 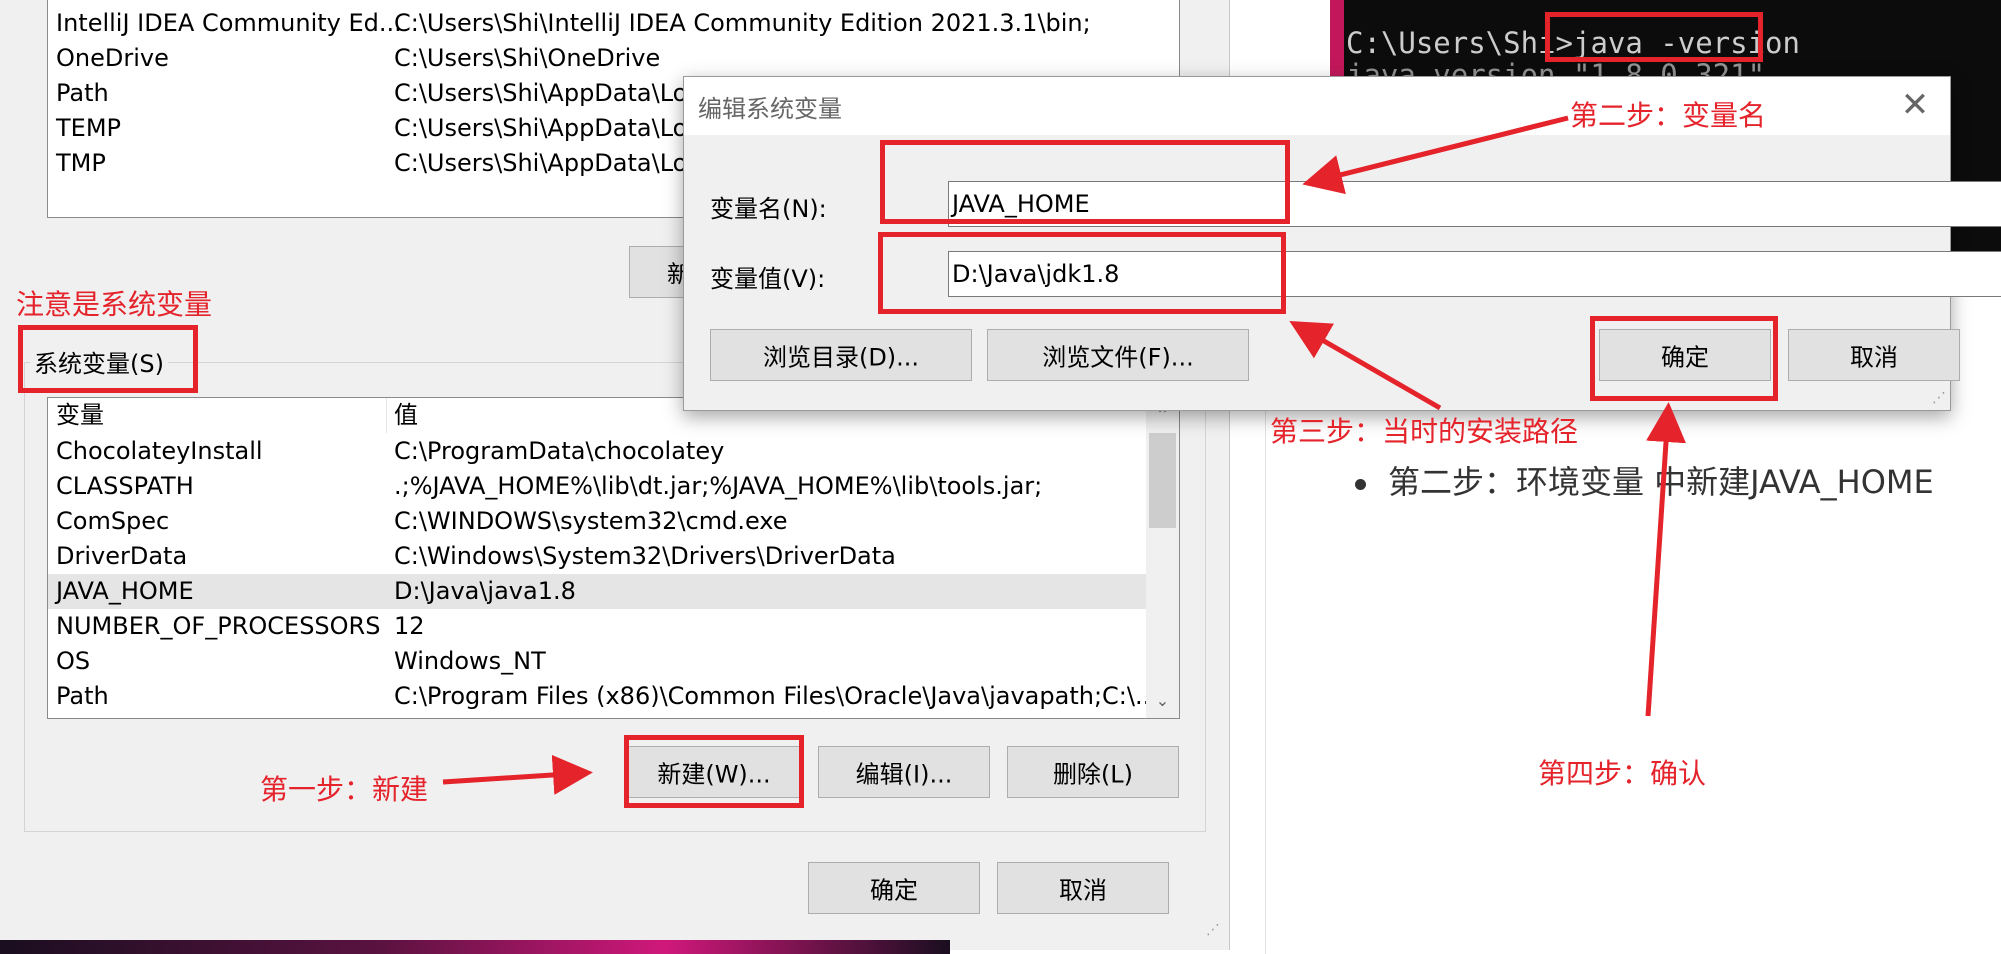 I want to click on terminal-prompt: C:\Users\Shi>, so click(x=1459, y=43).